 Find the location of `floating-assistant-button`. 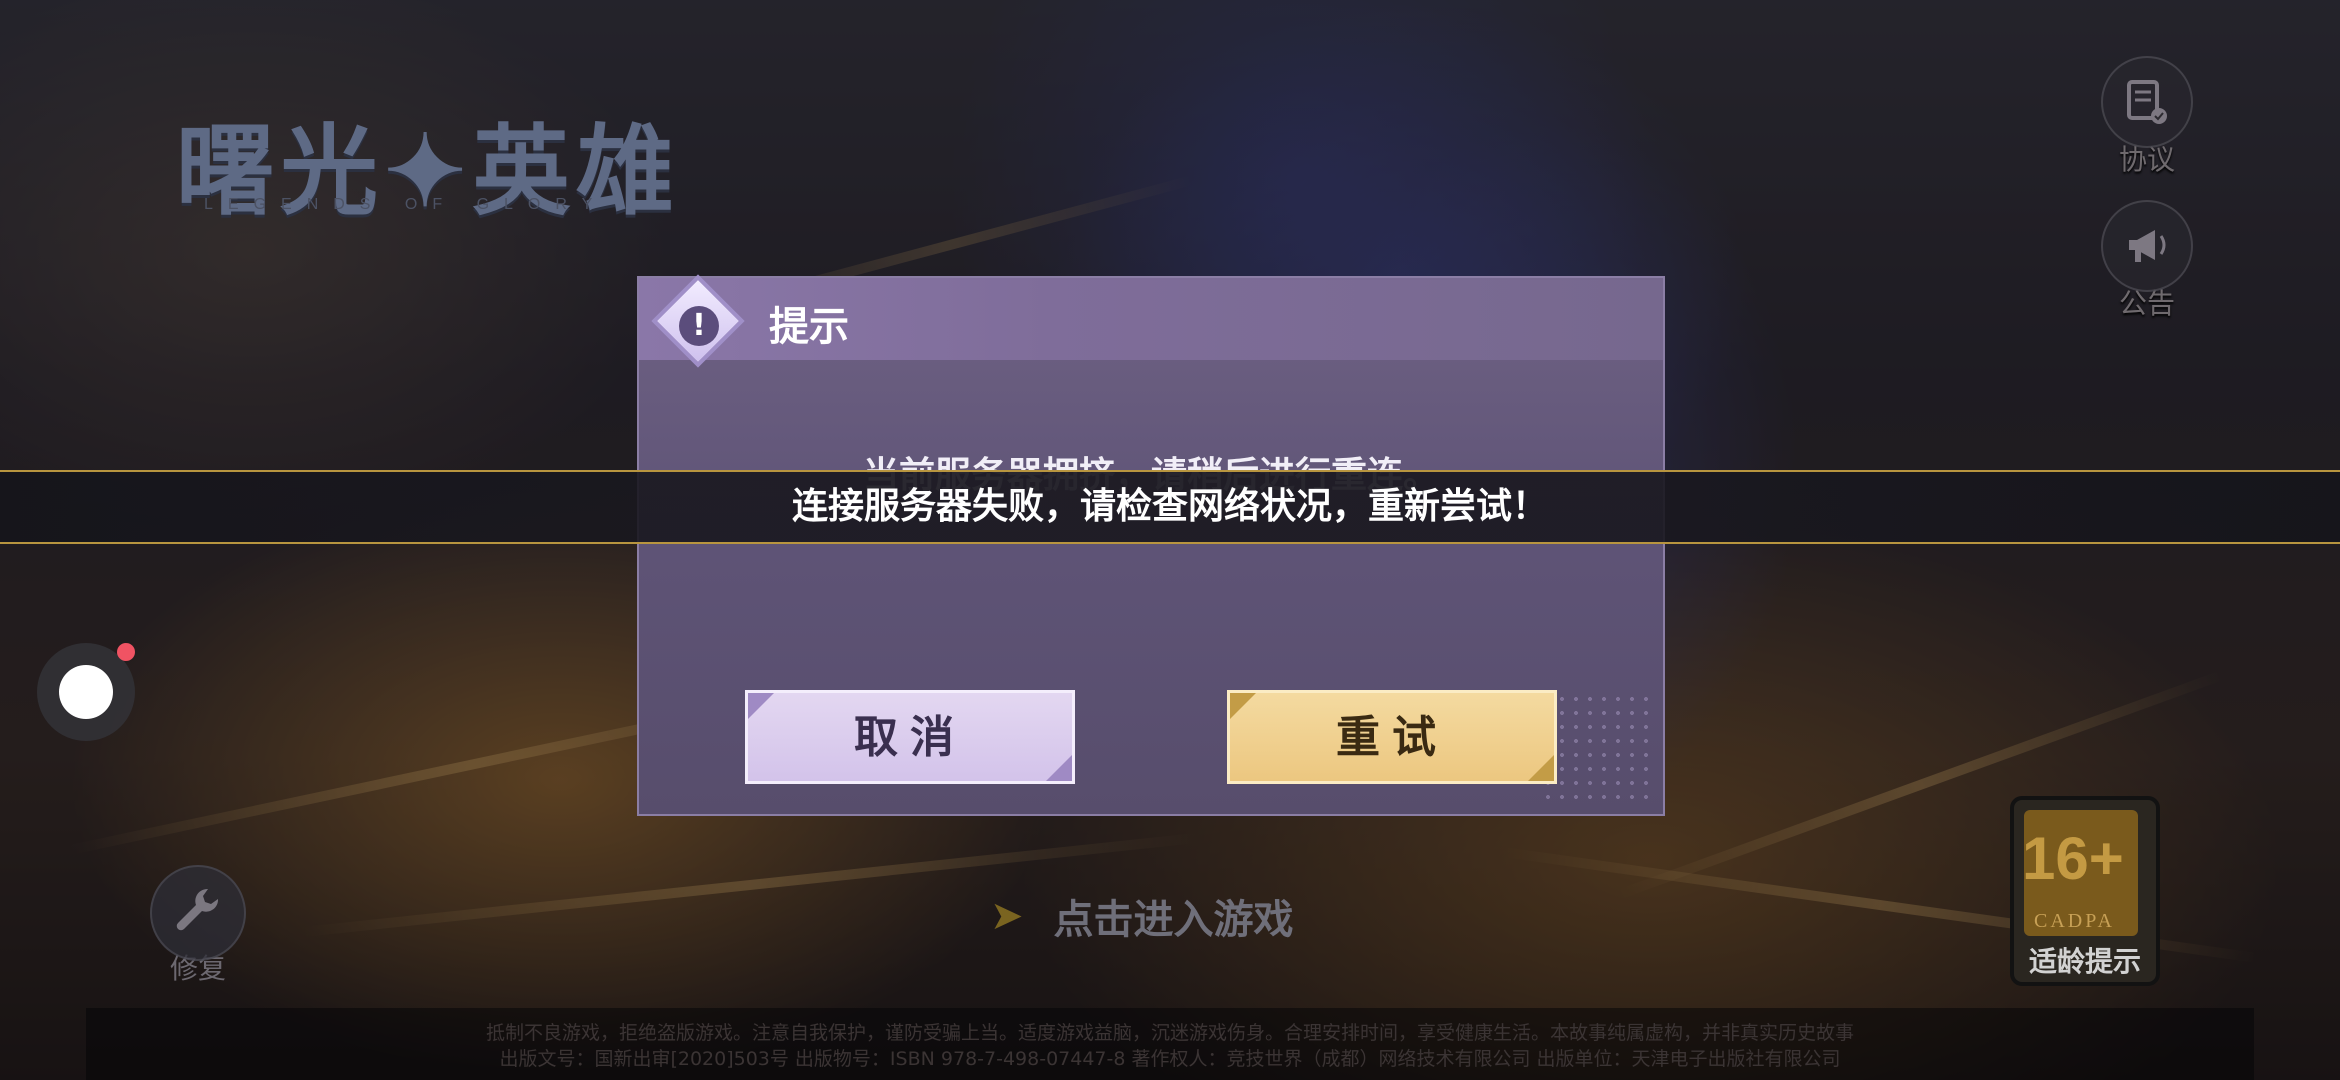

floating-assistant-button is located at coordinates (86, 692).